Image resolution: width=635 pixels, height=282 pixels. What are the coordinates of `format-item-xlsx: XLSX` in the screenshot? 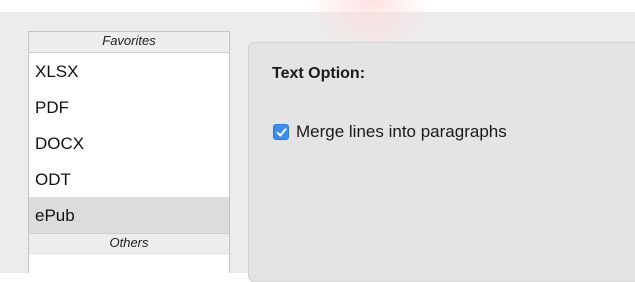 It's located at (129, 71).